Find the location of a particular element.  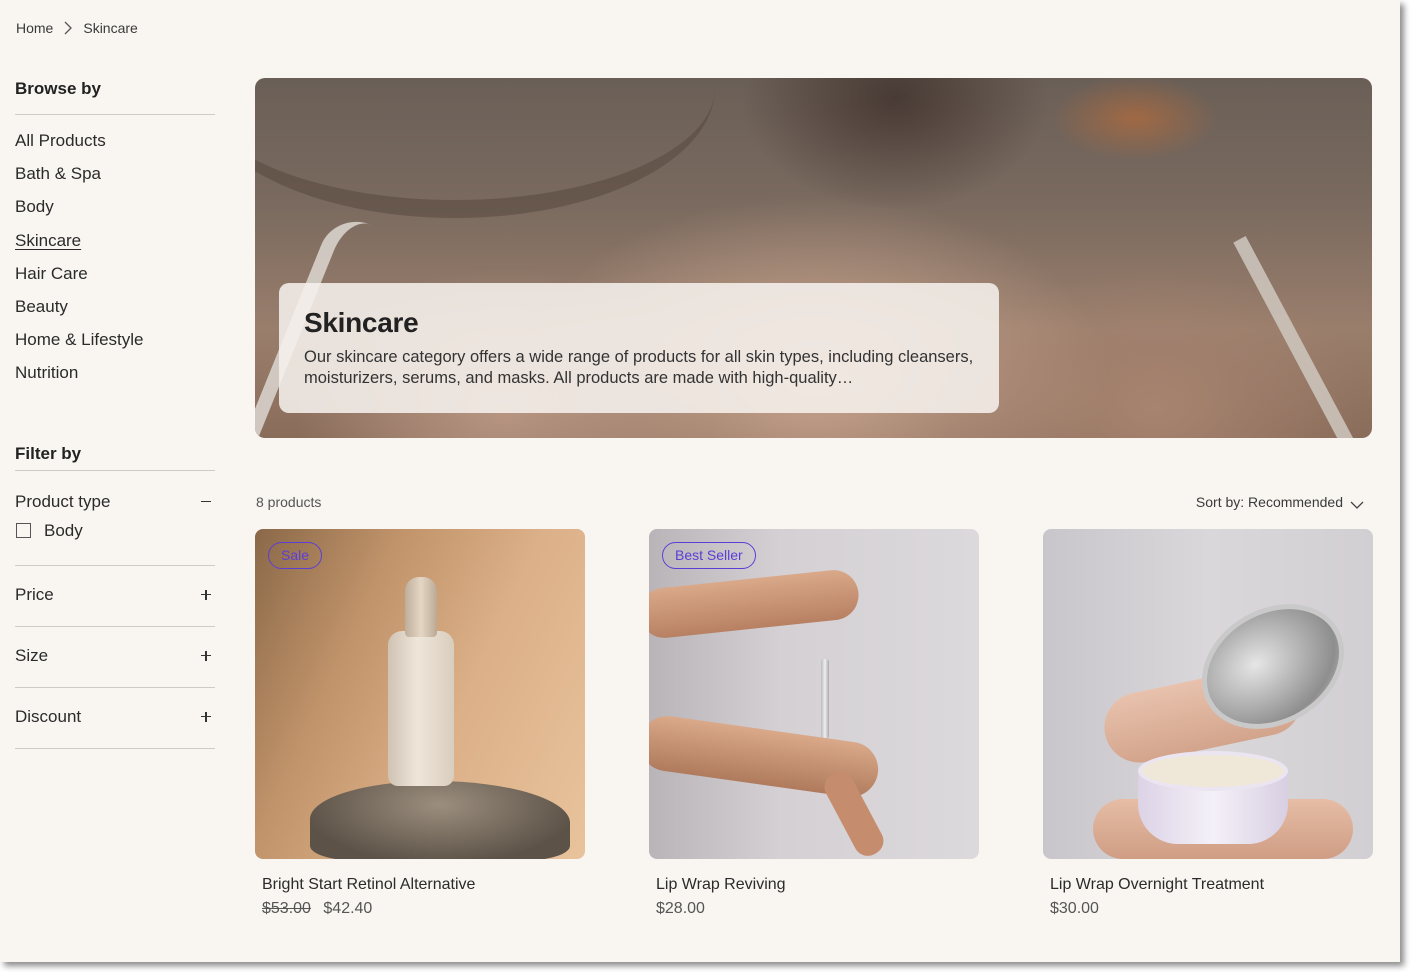

original-price: $53.00 is located at coordinates (286, 908).